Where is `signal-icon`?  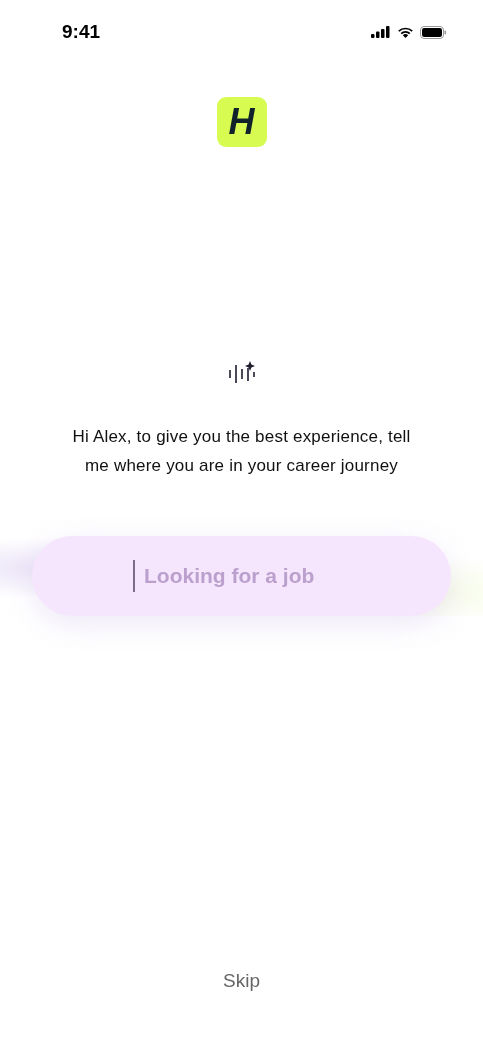 signal-icon is located at coordinates (381, 32).